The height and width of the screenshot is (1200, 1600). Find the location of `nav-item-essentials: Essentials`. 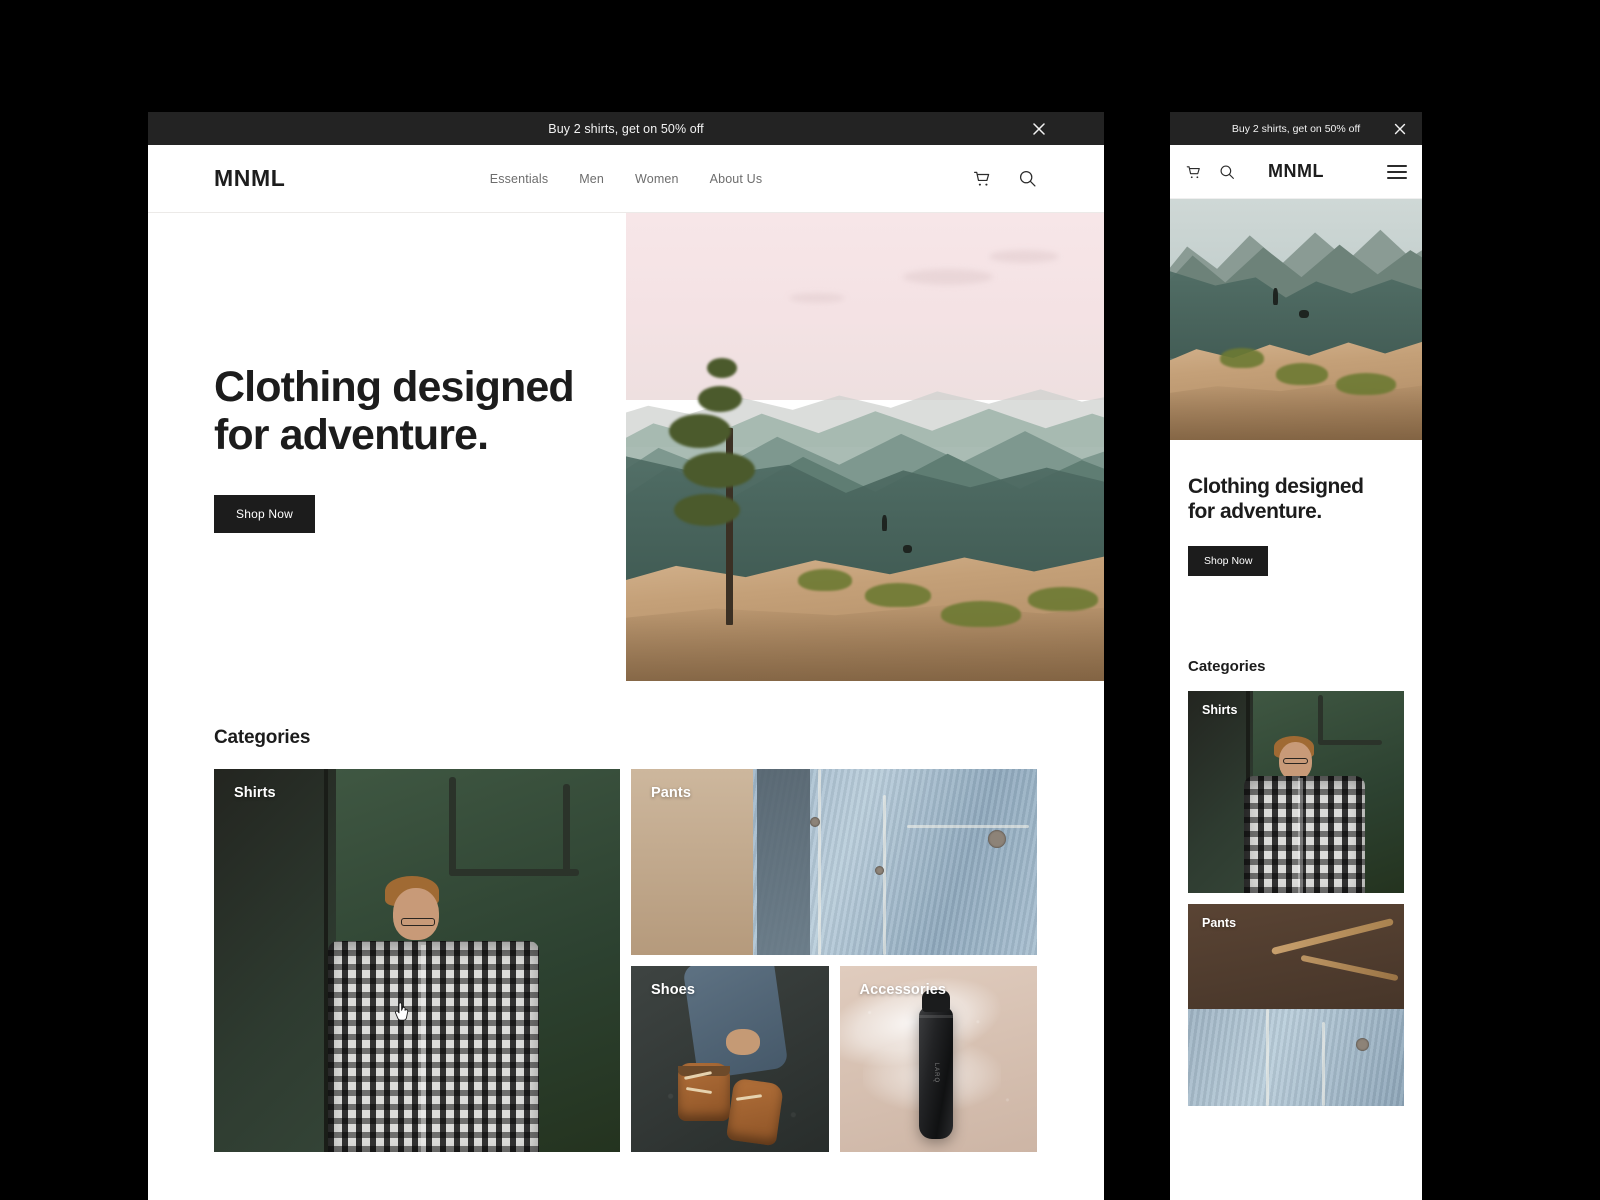

nav-item-essentials: Essentials is located at coordinates (519, 179).